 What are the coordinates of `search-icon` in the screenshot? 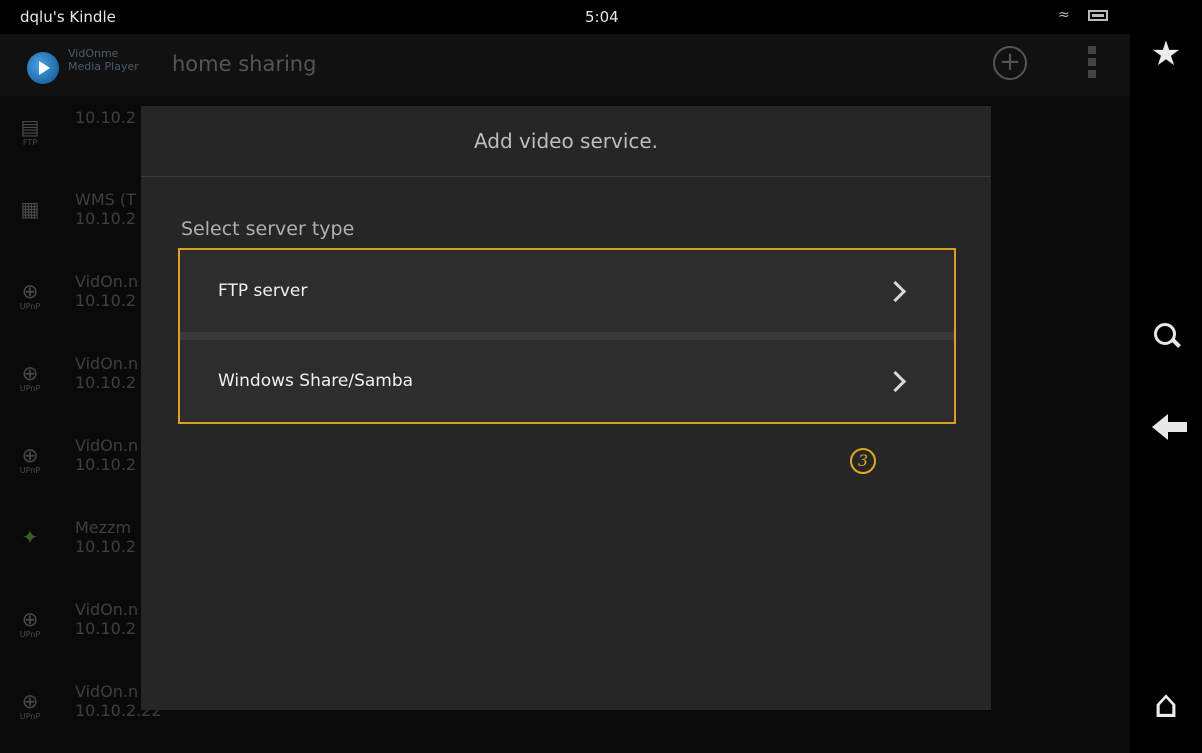 It's located at (1166, 335).